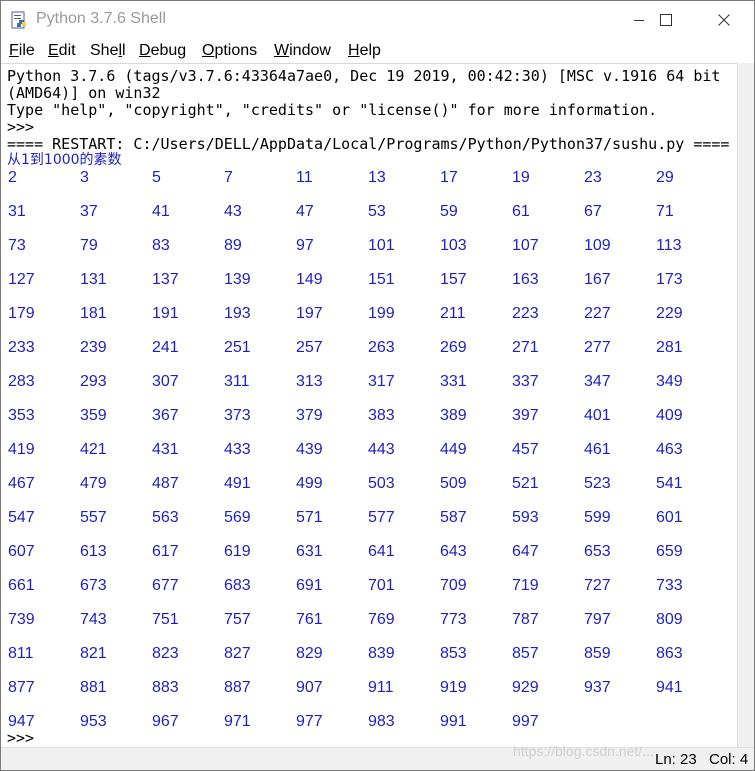  Describe the element at coordinates (453, 687) in the screenshot. I see `prime-number: 919` at that location.